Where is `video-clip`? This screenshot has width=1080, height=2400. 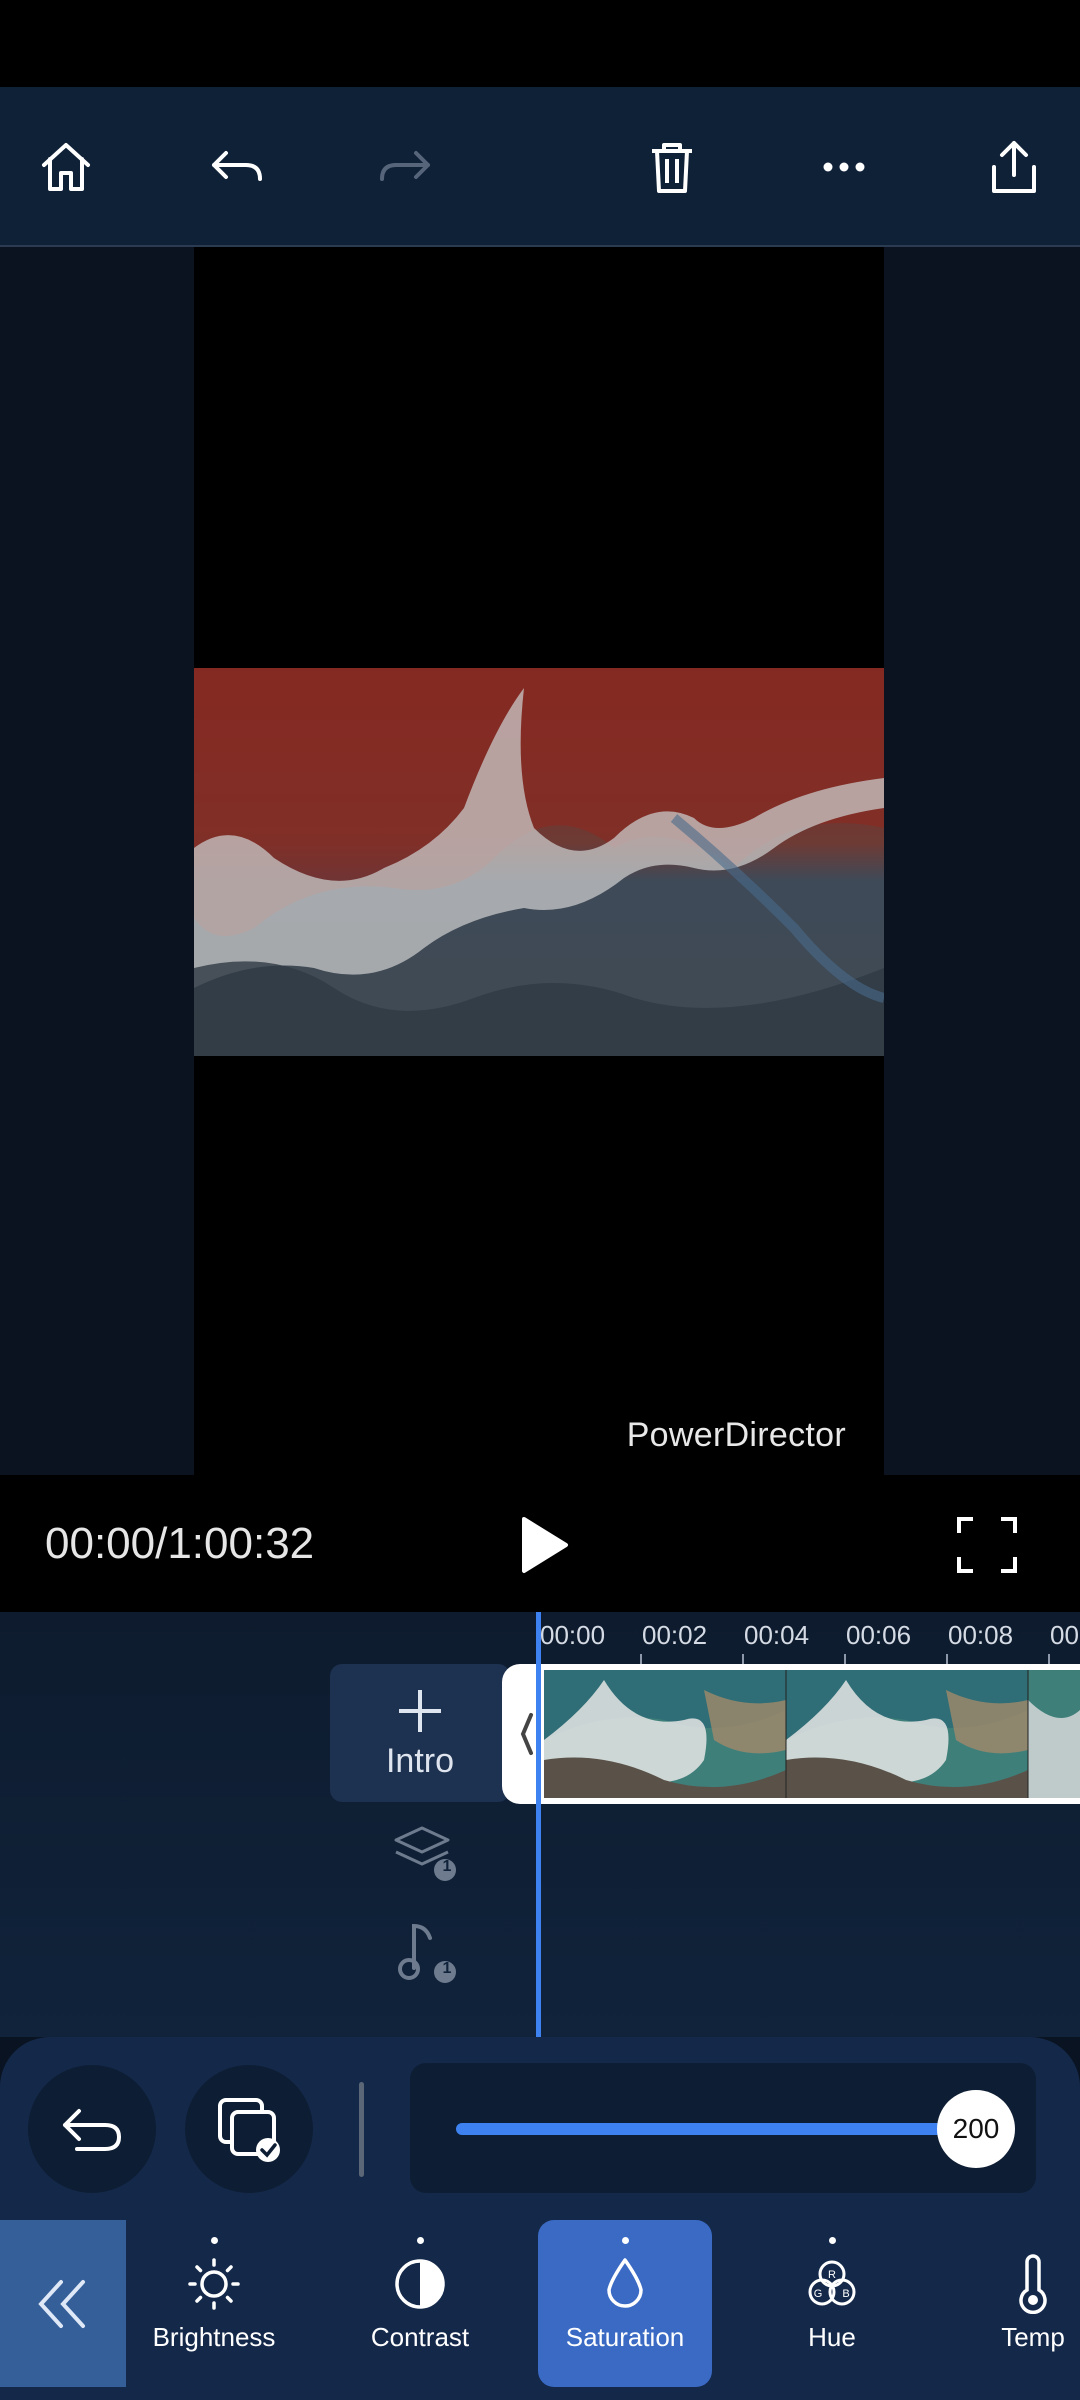
video-clip is located at coordinates (791, 1734).